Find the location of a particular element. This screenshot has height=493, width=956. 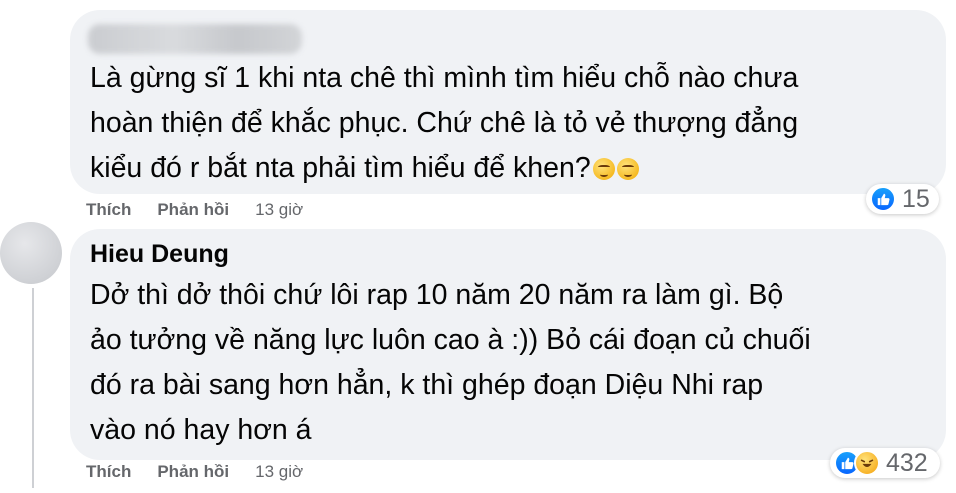

author-name-redacted is located at coordinates (195, 39).